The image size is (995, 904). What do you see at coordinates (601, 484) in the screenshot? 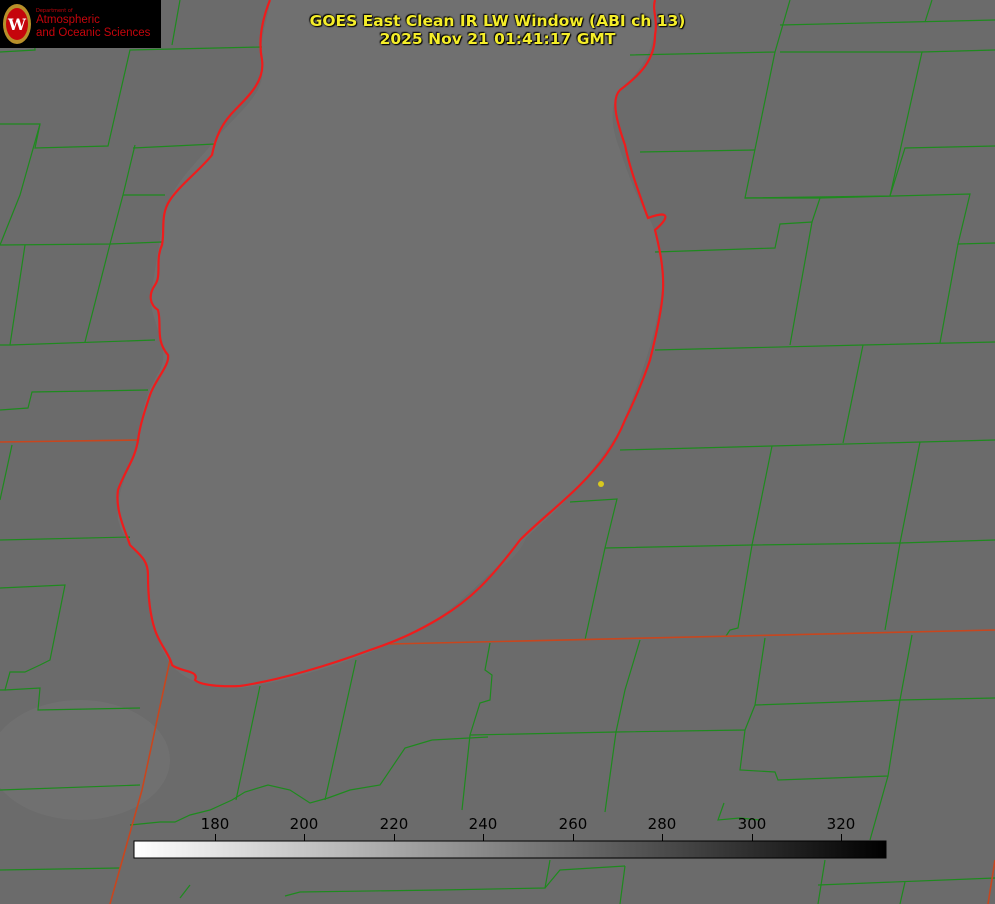
I see `location-marker` at bounding box center [601, 484].